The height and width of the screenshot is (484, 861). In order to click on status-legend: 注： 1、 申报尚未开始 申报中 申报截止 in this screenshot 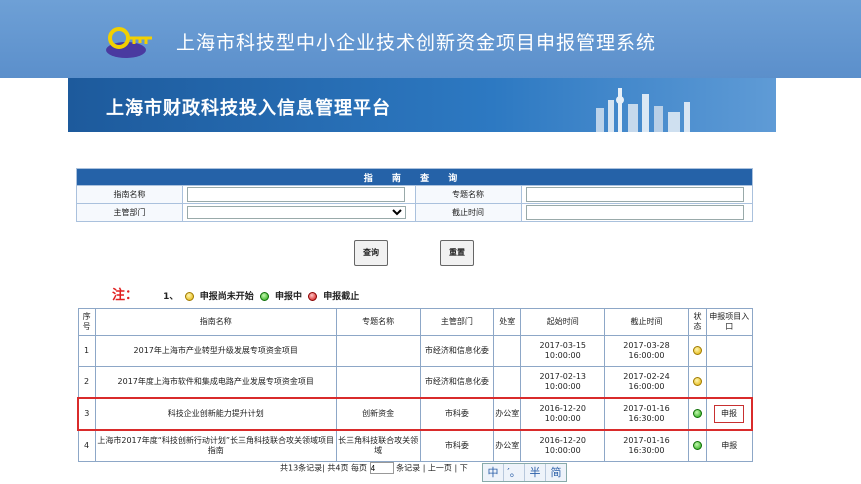, I will do `click(235, 293)`.